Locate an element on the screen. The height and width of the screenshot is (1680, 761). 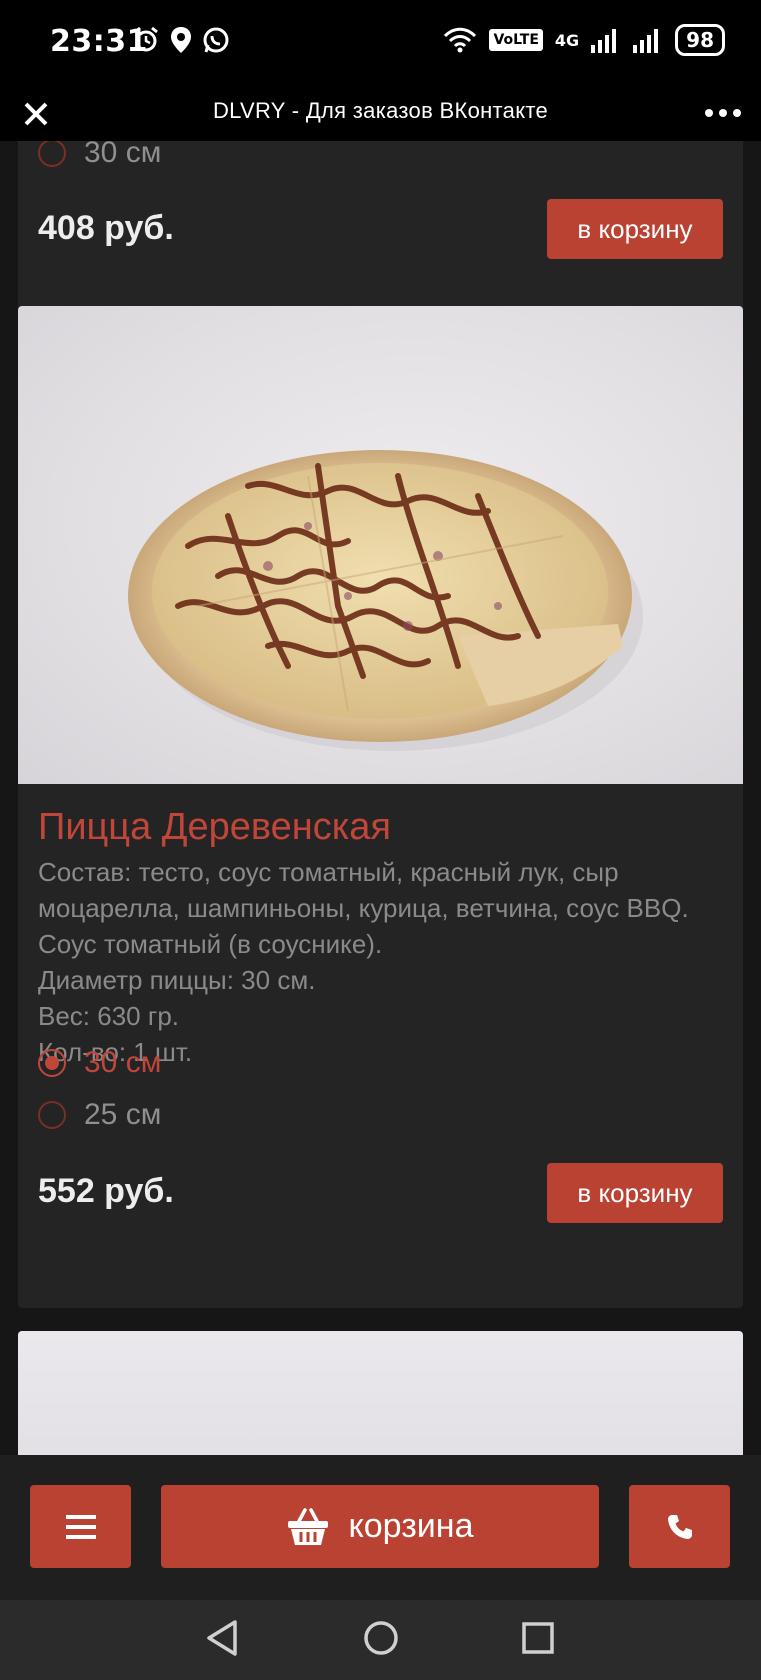
app-title-bar: DLVRY - Для заказов ВКонтакте is located at coordinates (380, 113).